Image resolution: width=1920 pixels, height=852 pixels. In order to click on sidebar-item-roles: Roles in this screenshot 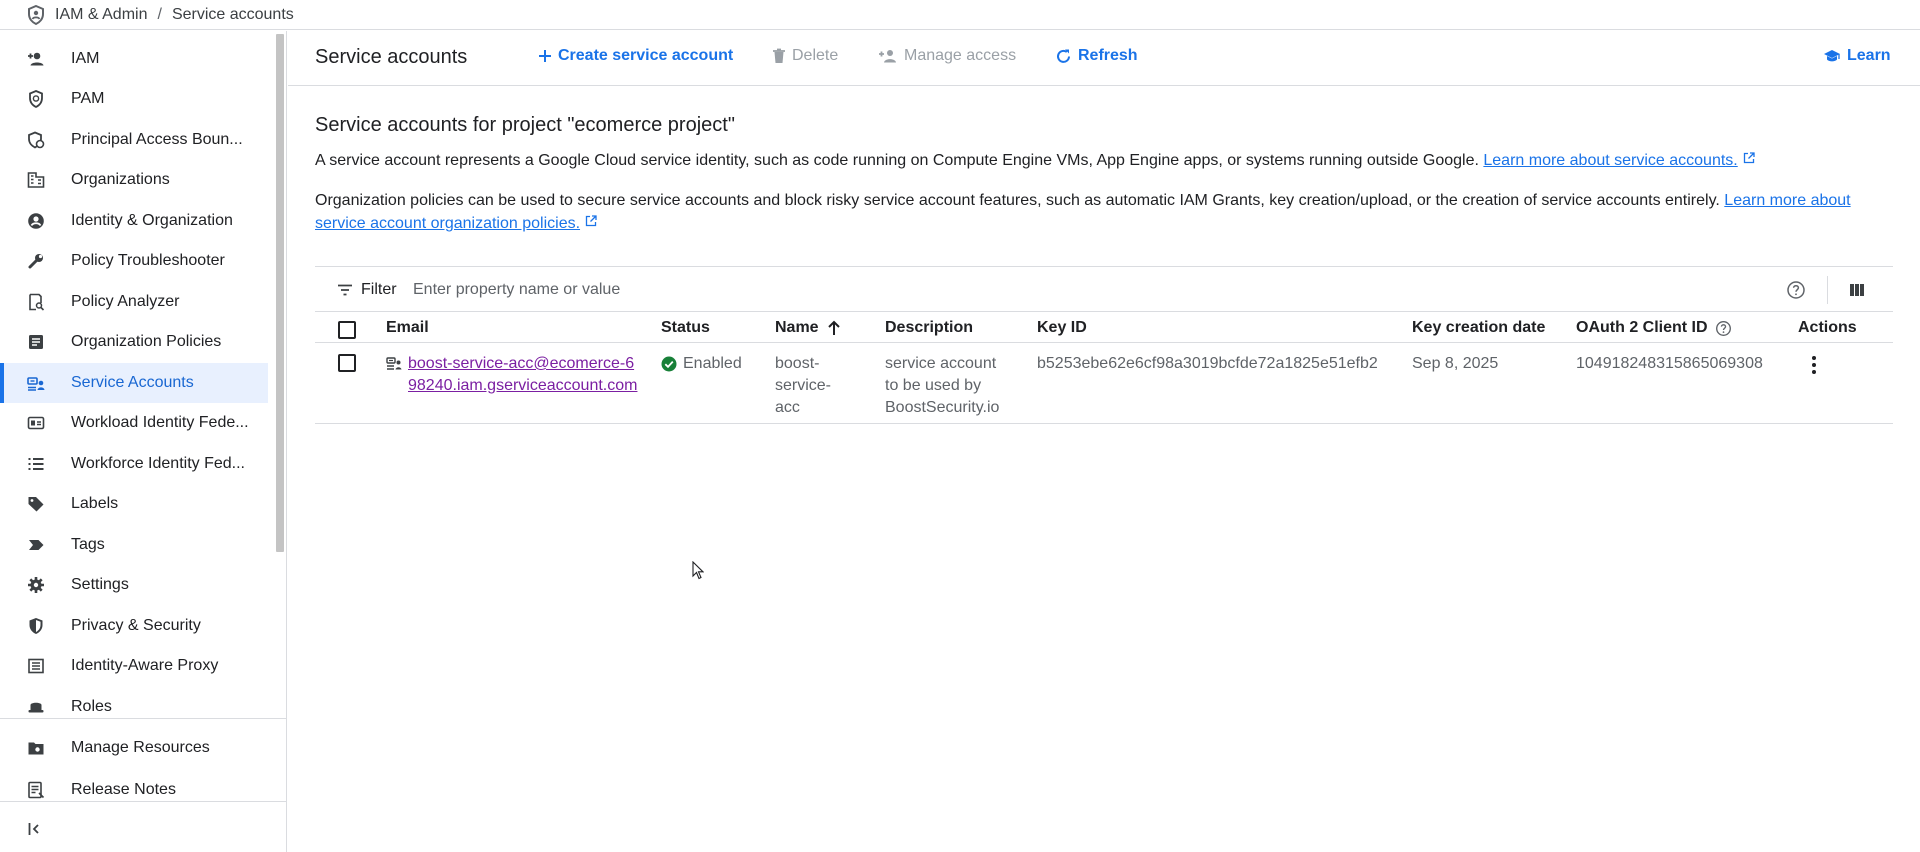, I will do `click(134, 703)`.